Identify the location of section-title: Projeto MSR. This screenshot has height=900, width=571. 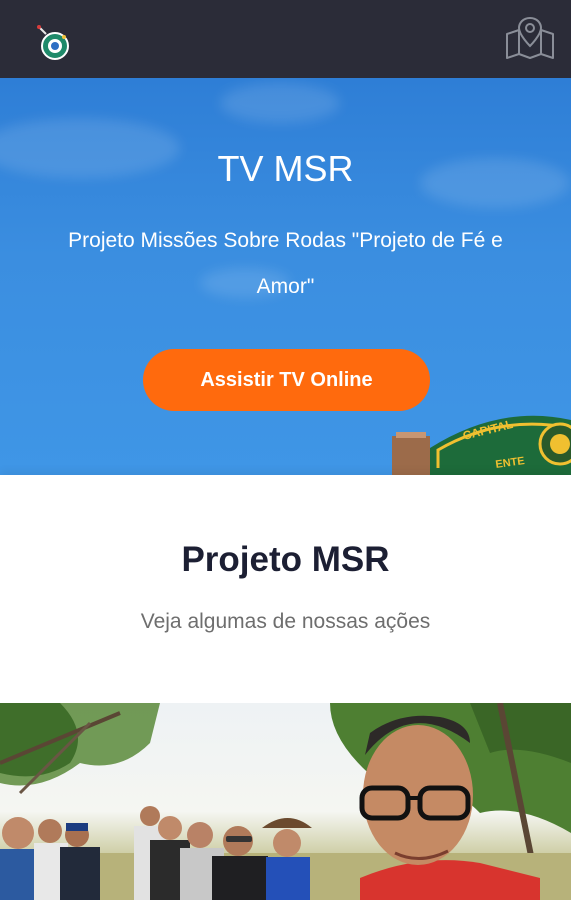
(285, 559).